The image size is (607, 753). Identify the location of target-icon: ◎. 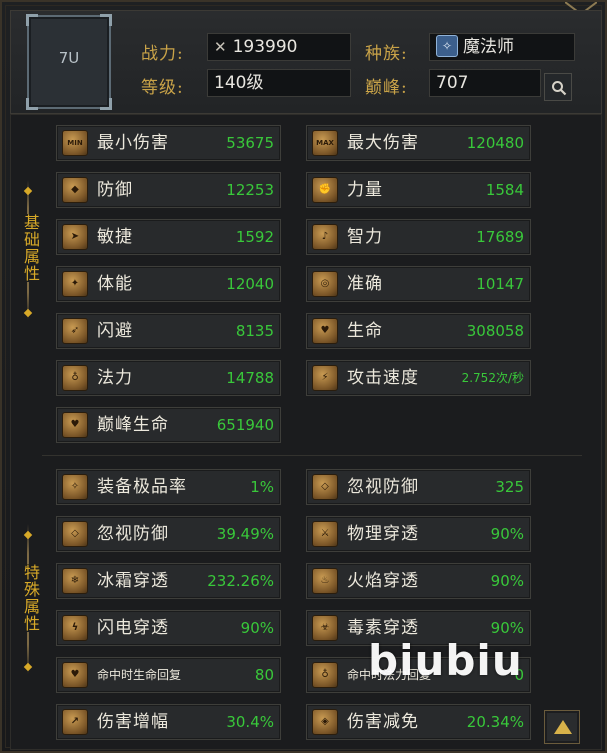
(325, 284).